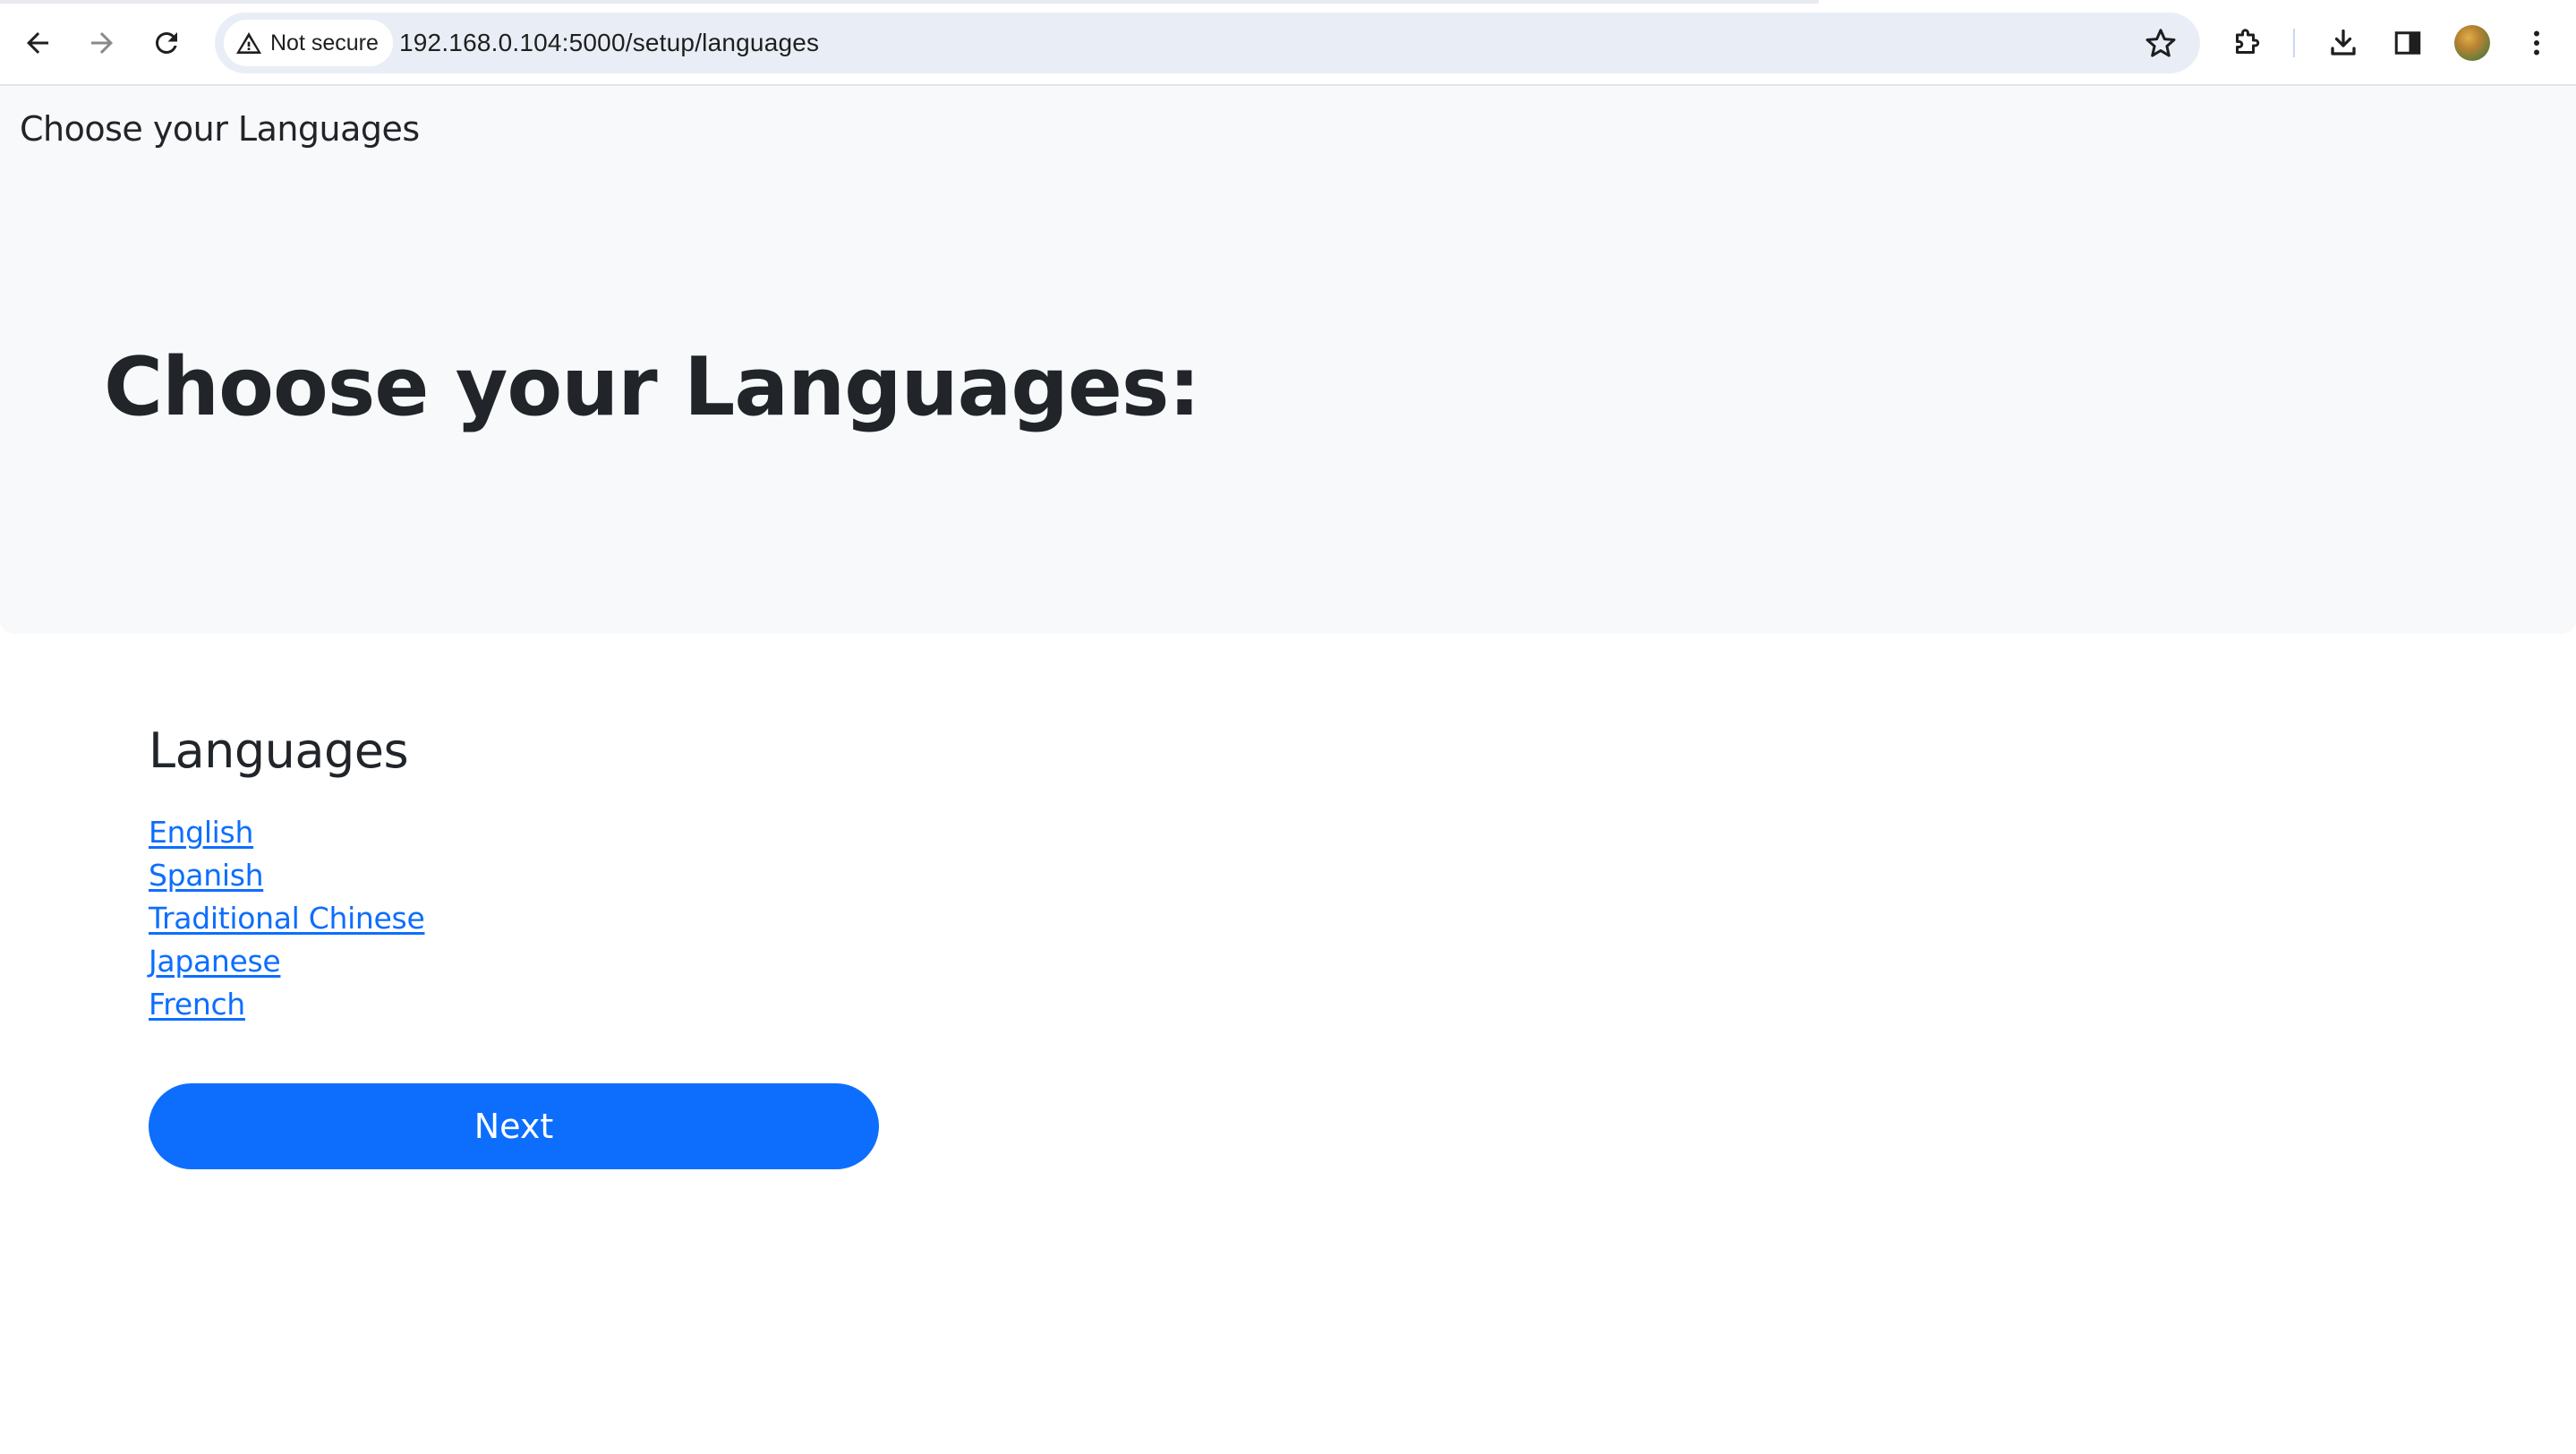  I want to click on side-panel-button, so click(2407, 42).